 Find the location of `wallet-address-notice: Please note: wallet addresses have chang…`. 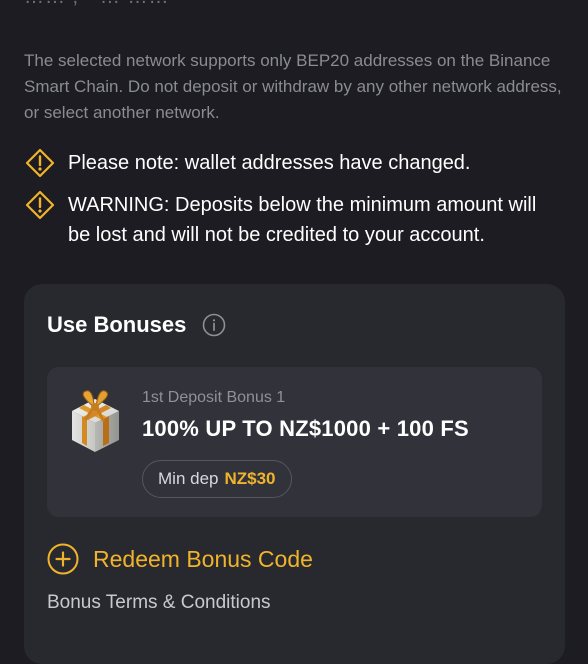

wallet-address-notice: Please note: wallet addresses have chang… is located at coordinates (294, 163).